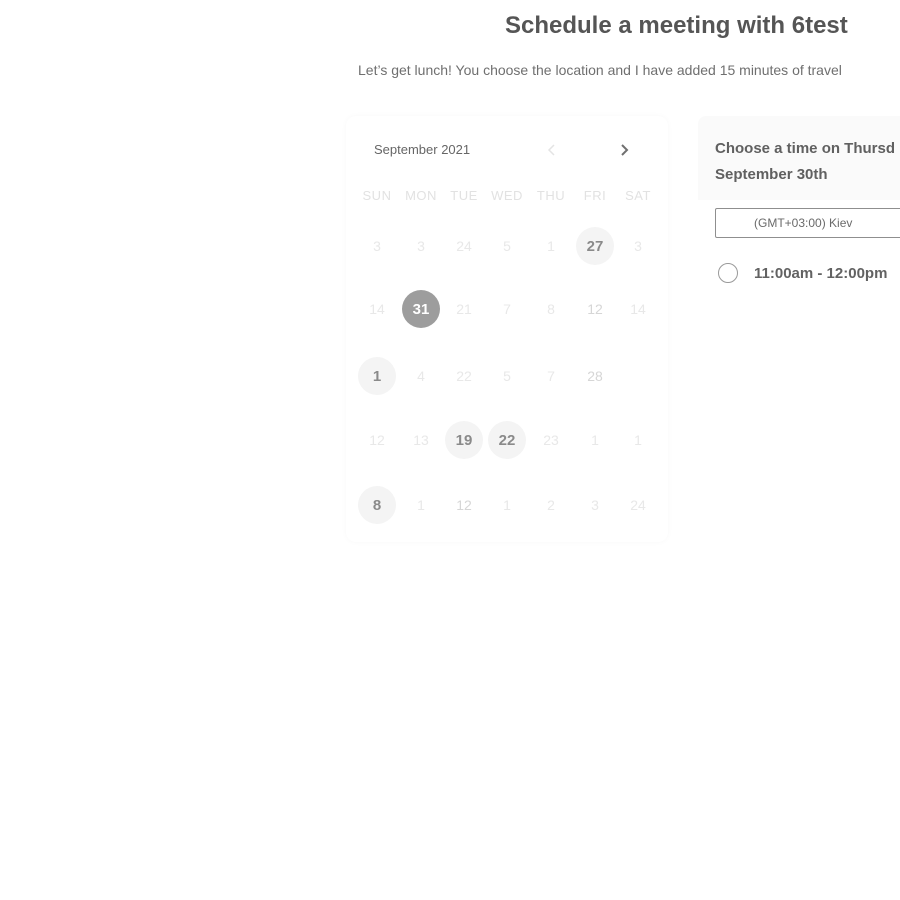 The image size is (900, 900). I want to click on weekday-label: SAT, so click(638, 195).